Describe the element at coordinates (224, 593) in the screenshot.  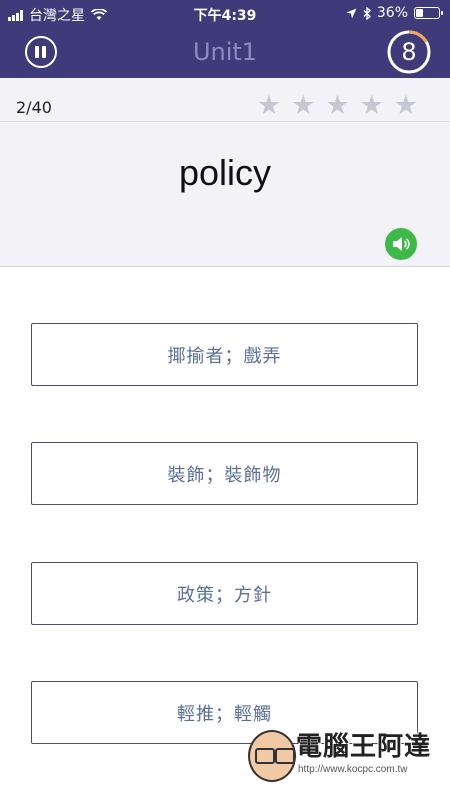
I see `answer-option-3: 政策；方針` at that location.